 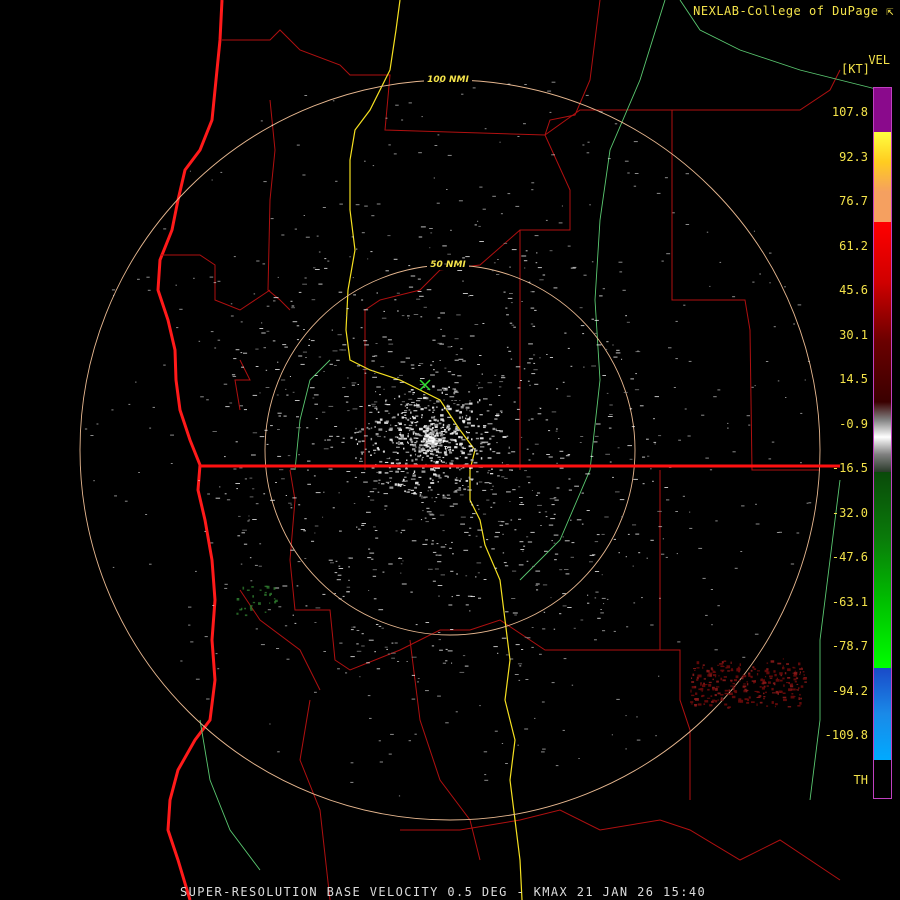 I want to click on legend-seg-black, so click(x=882, y=779).